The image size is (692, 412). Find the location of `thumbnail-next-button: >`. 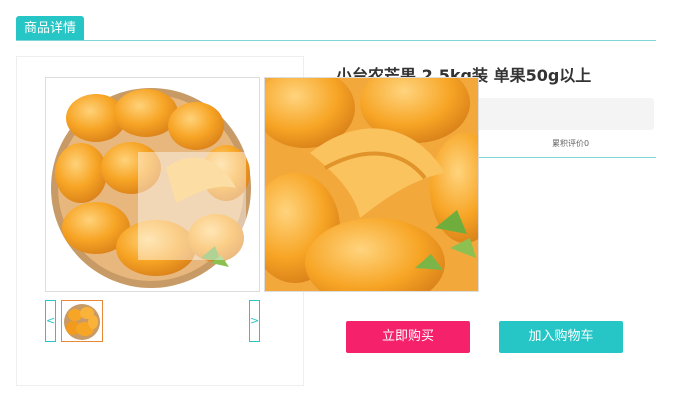

thumbnail-next-button: > is located at coordinates (254, 321).